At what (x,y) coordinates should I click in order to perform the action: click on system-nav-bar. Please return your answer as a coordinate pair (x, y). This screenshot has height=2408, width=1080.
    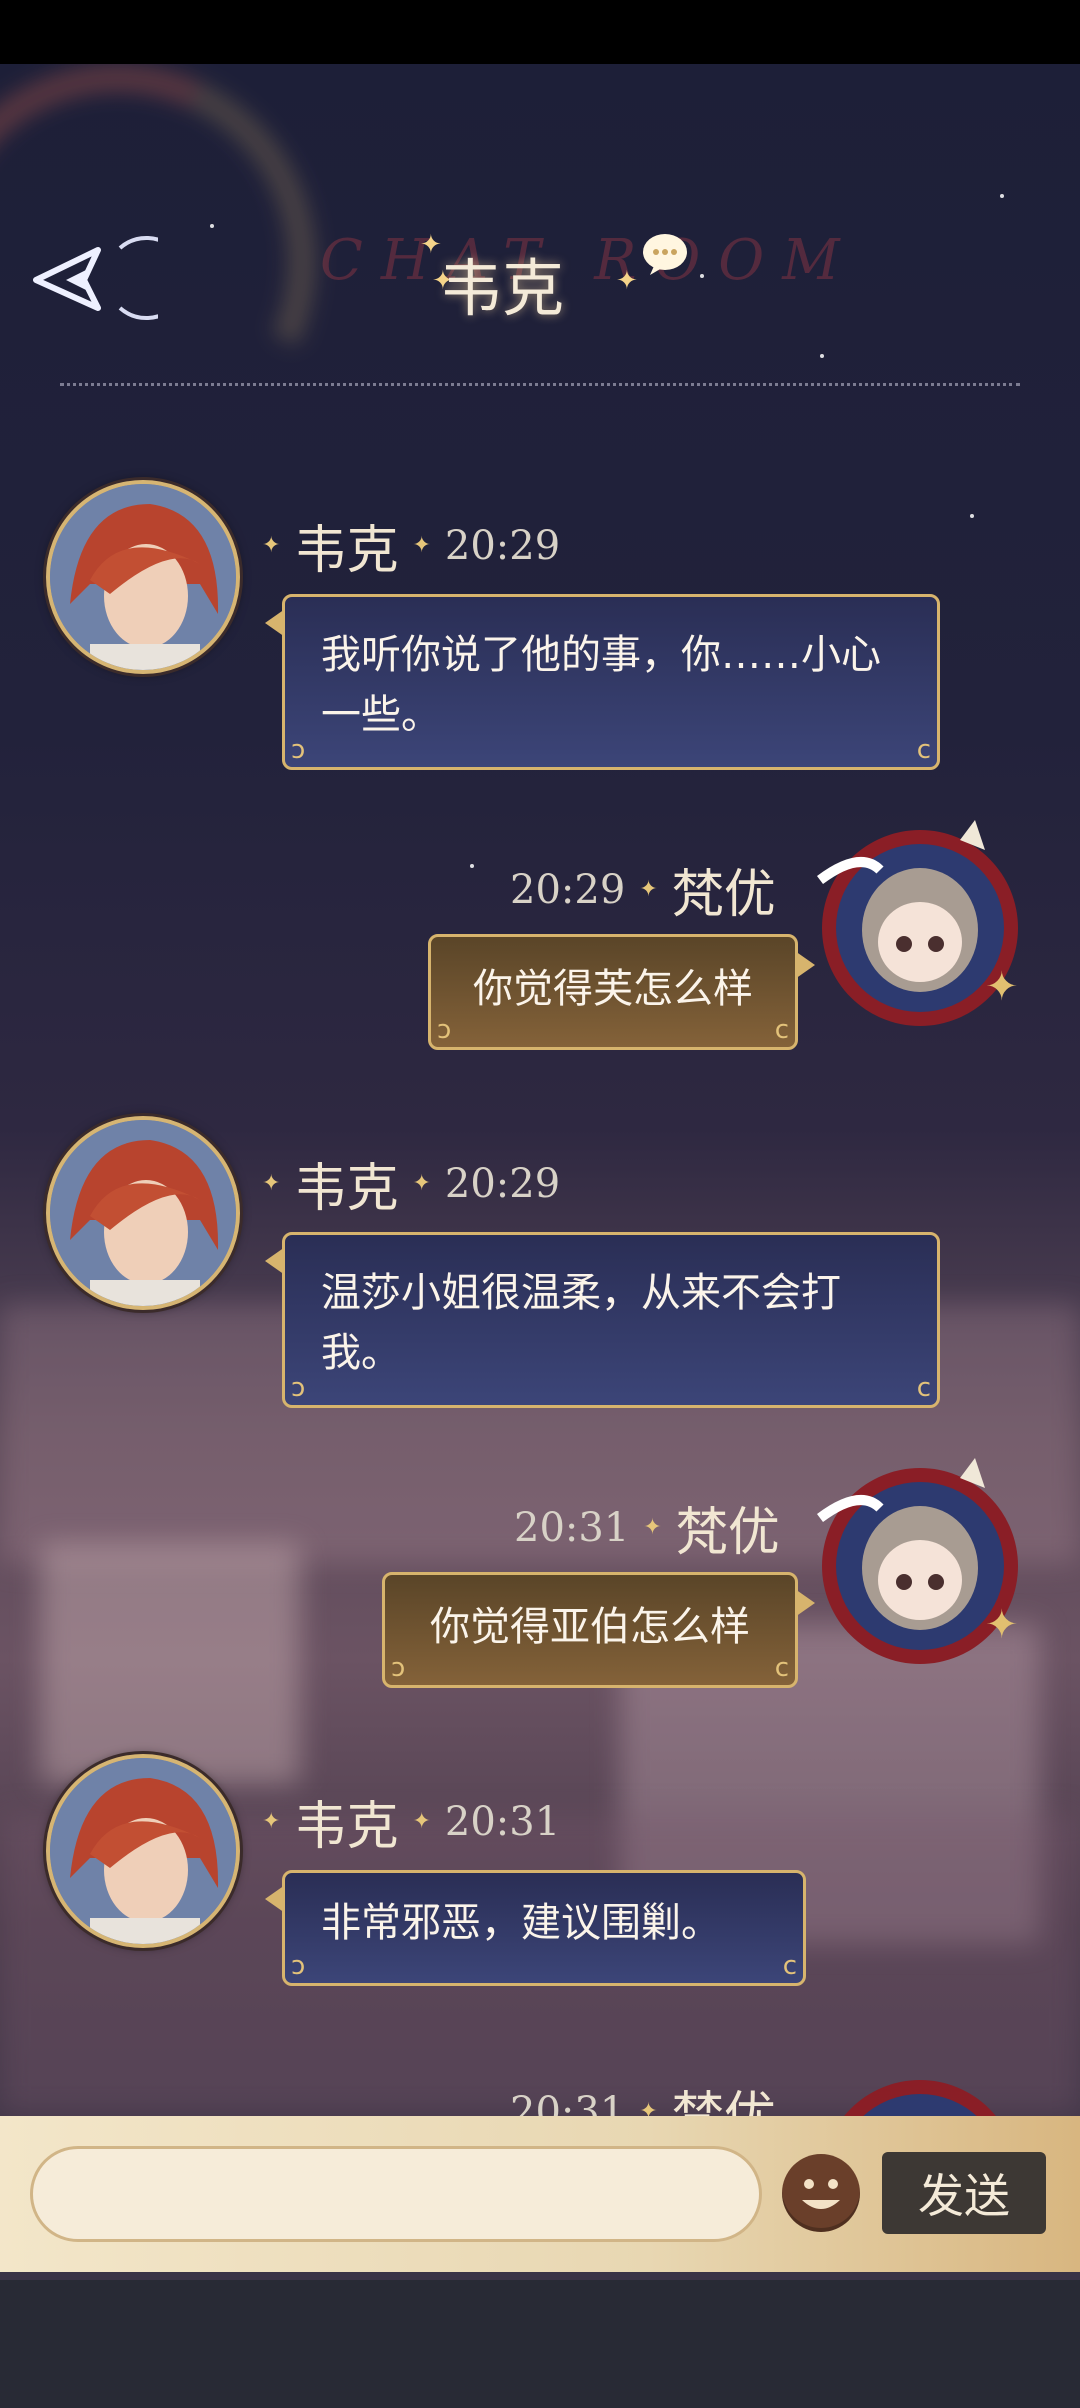
    Looking at the image, I should click on (540, 2344).